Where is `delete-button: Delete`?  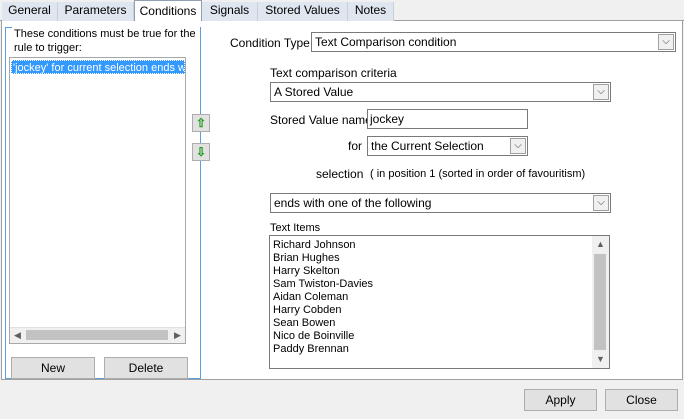
delete-button: Delete is located at coordinates (146, 368).